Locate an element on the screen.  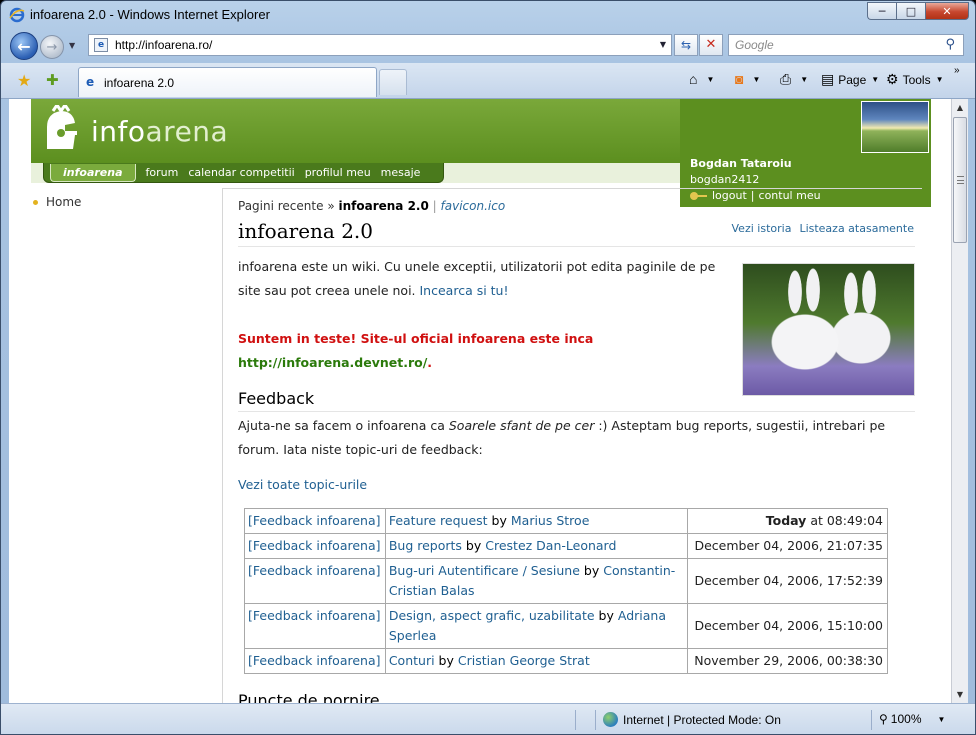
date-text: November 29, 2006, 00:38:30 is located at coordinates (788, 660).